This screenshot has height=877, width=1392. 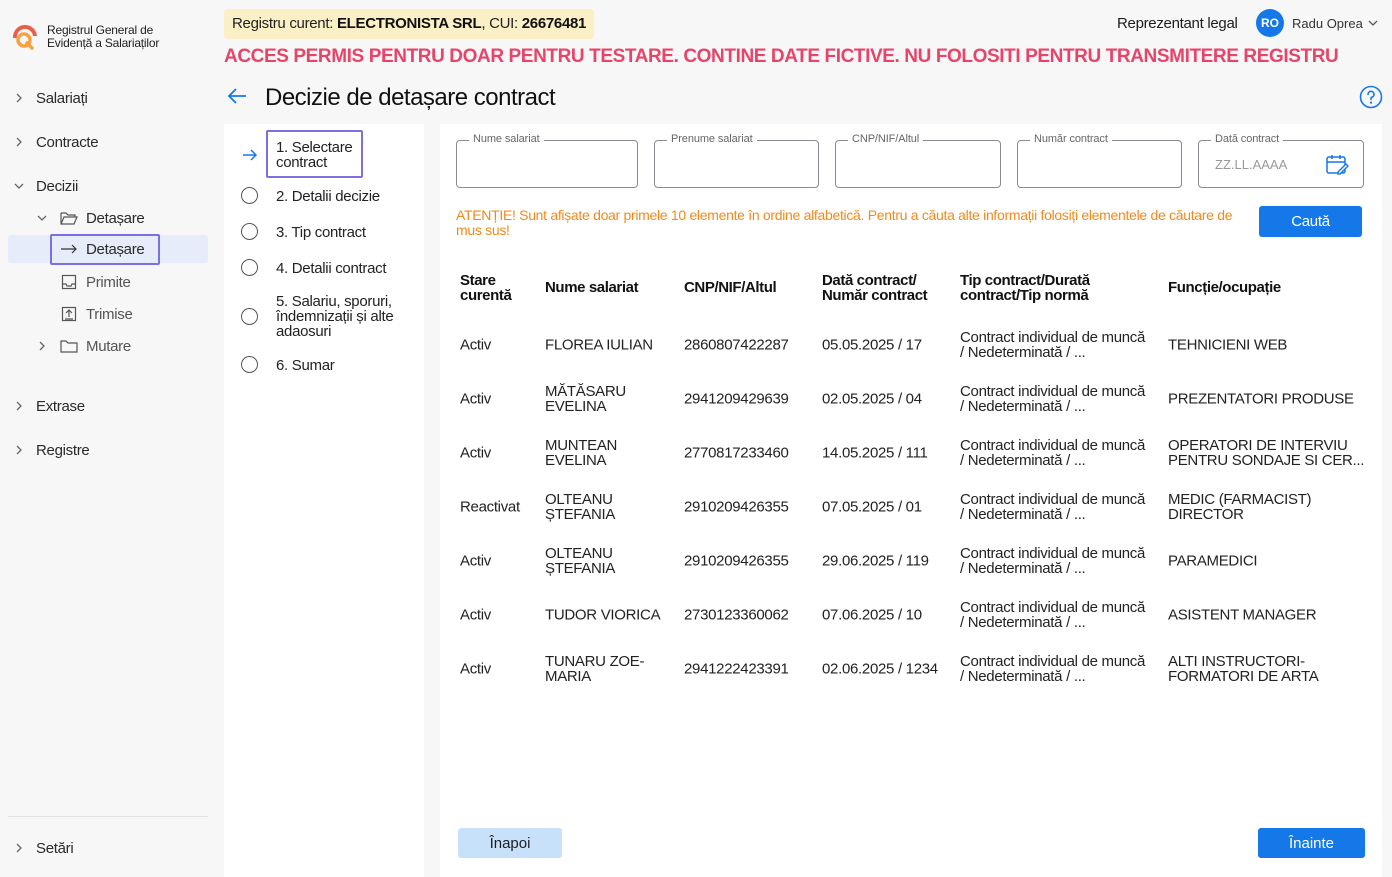 What do you see at coordinates (69, 314) in the screenshot?
I see `outbox-icon` at bounding box center [69, 314].